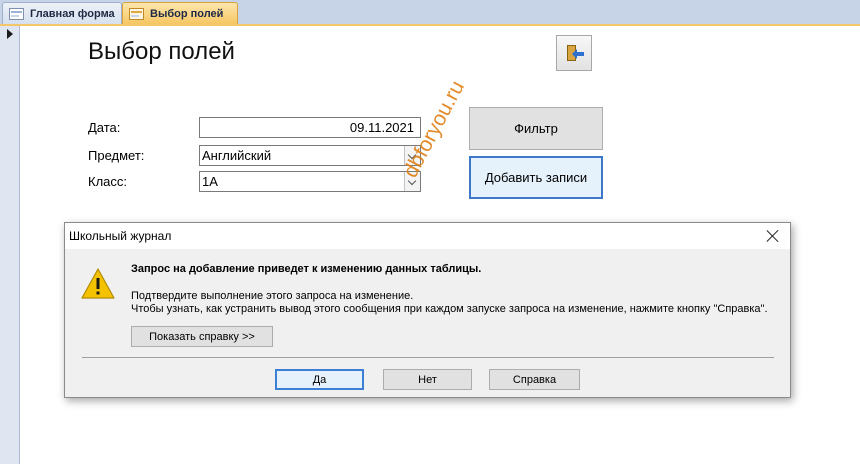  What do you see at coordinates (237, 155) in the screenshot?
I see `subject-value: Английский` at bounding box center [237, 155].